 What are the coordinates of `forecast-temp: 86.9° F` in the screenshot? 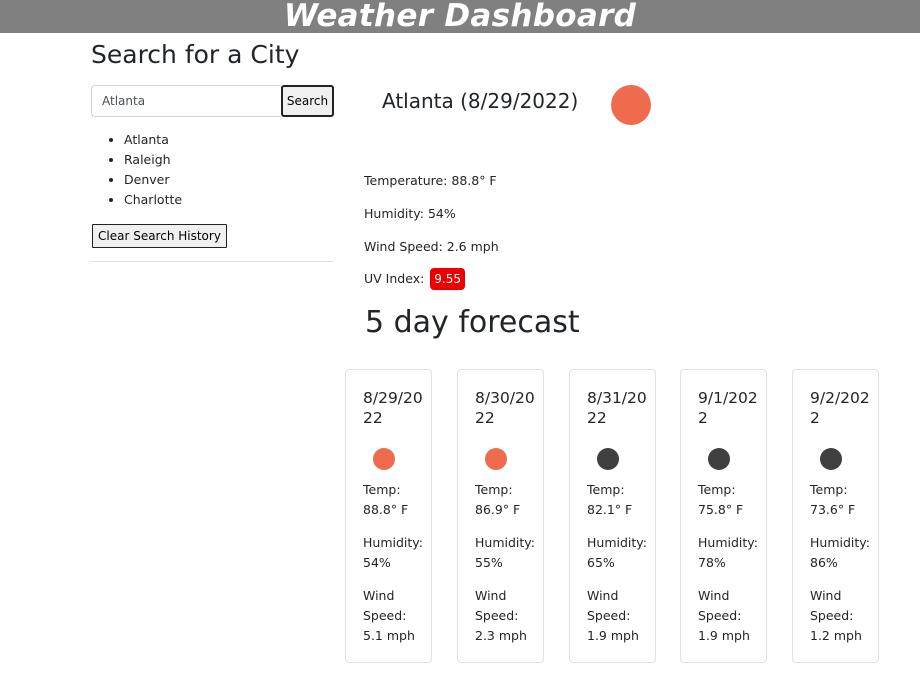 It's located at (498, 509).